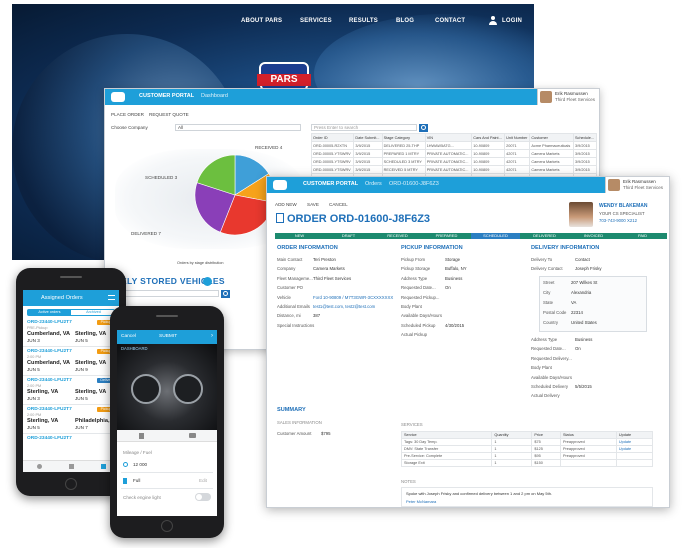  Describe the element at coordinates (581, 292) in the screenshot. I see `field-value: Alexandria` at that location.